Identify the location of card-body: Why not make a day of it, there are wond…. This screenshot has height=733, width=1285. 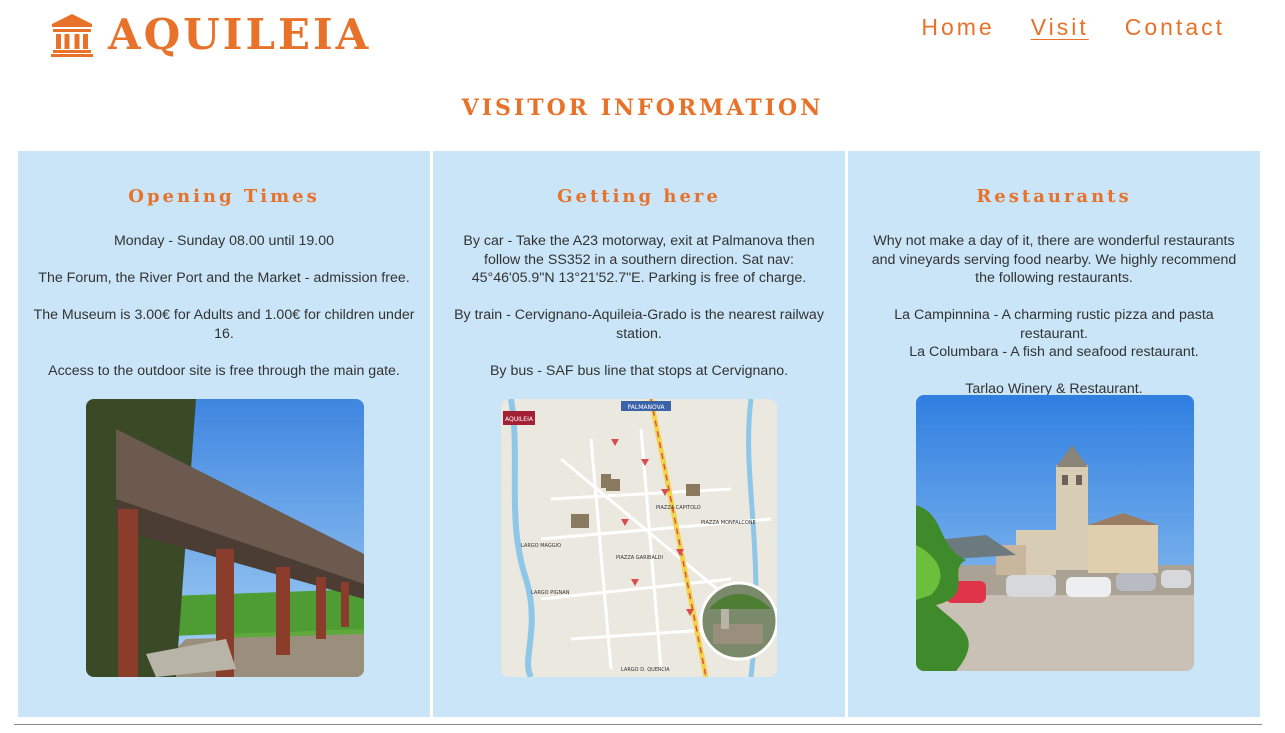
(1054, 324).